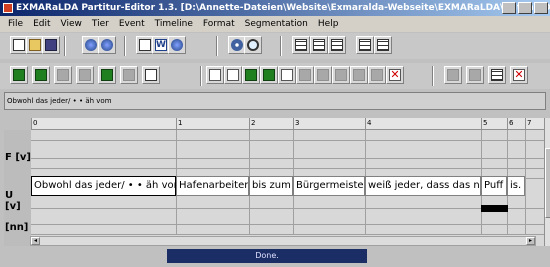  I want to click on table-view-icon, so click(453, 75).